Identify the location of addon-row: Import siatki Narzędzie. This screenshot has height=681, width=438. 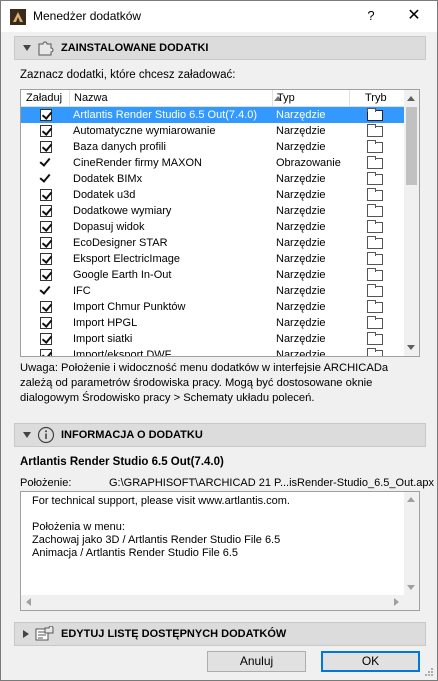
(212, 339).